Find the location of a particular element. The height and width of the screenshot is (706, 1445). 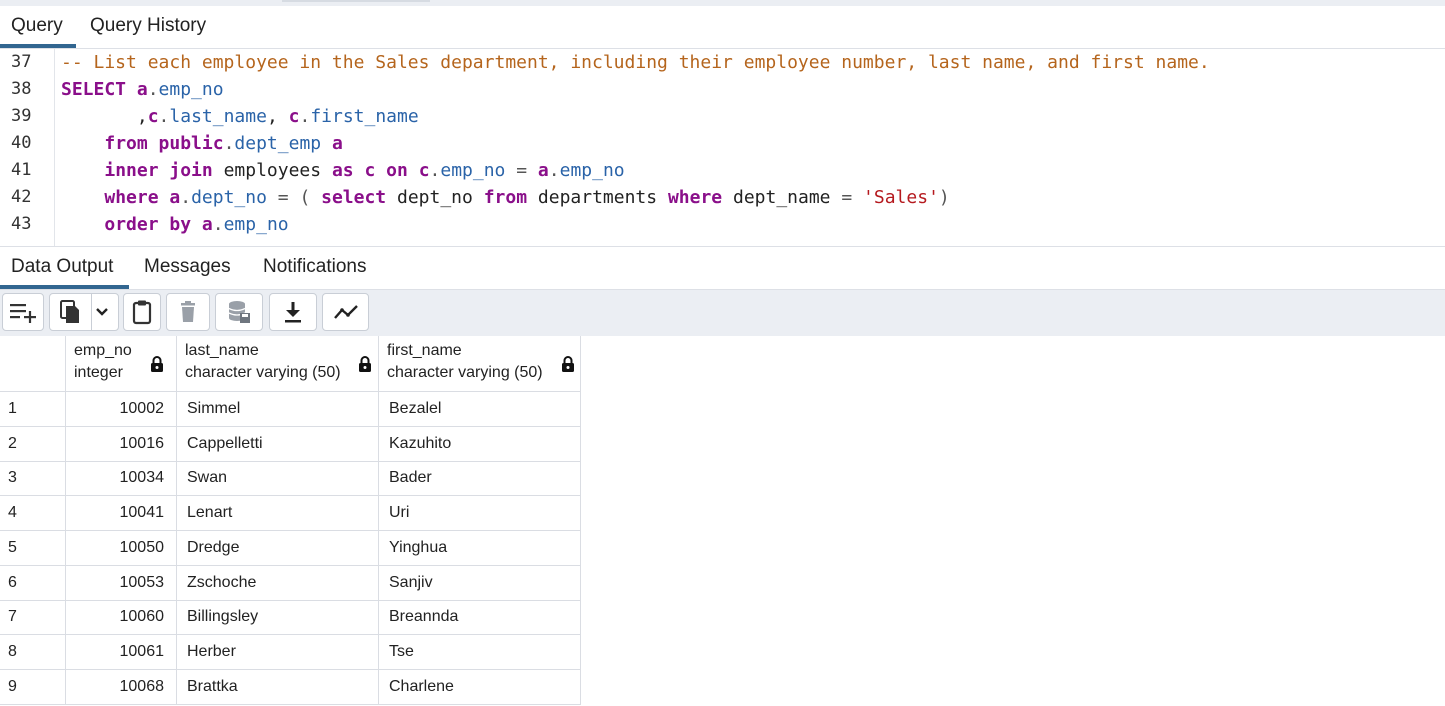

add-row-button is located at coordinates (23, 312).